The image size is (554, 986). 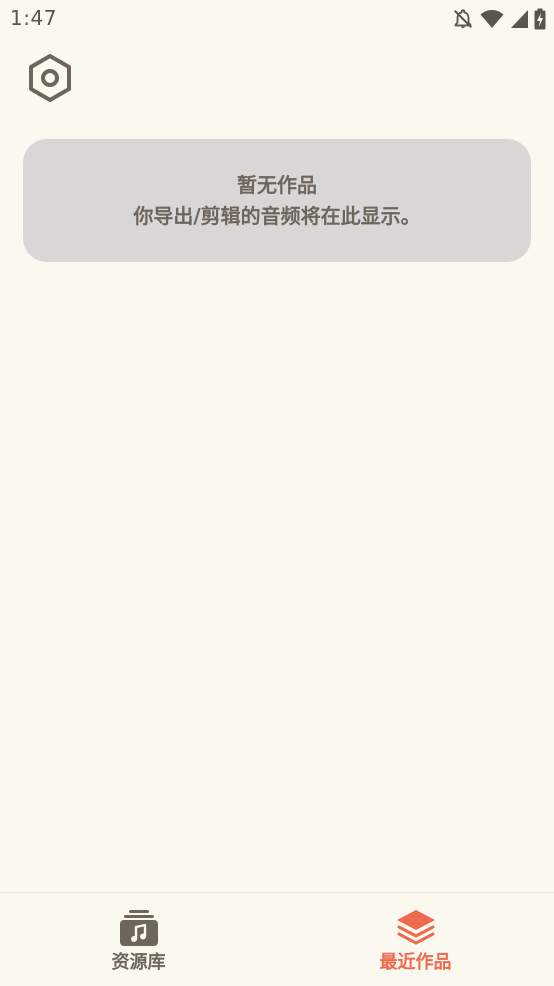 What do you see at coordinates (138, 962) in the screenshot?
I see `nav-label-library: 资源库` at bounding box center [138, 962].